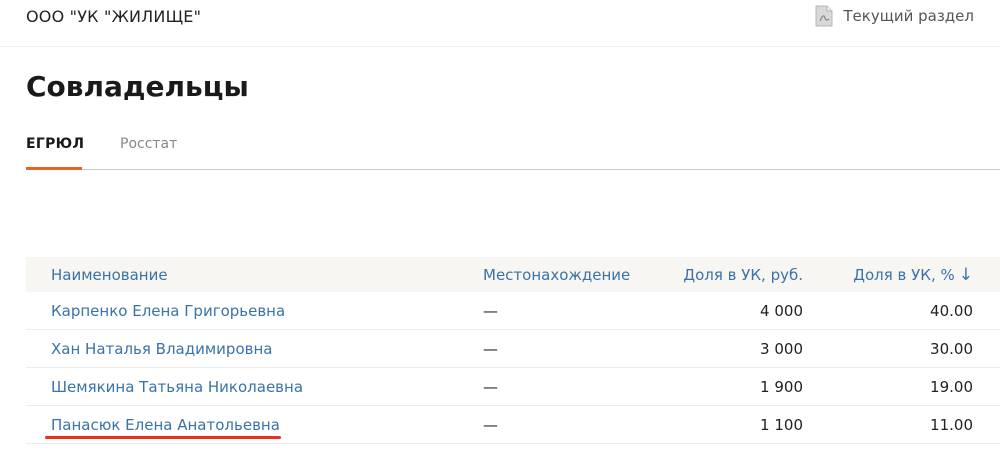 The image size is (1000, 469). I want to click on owner-share-rub: 1 900, so click(728, 386).